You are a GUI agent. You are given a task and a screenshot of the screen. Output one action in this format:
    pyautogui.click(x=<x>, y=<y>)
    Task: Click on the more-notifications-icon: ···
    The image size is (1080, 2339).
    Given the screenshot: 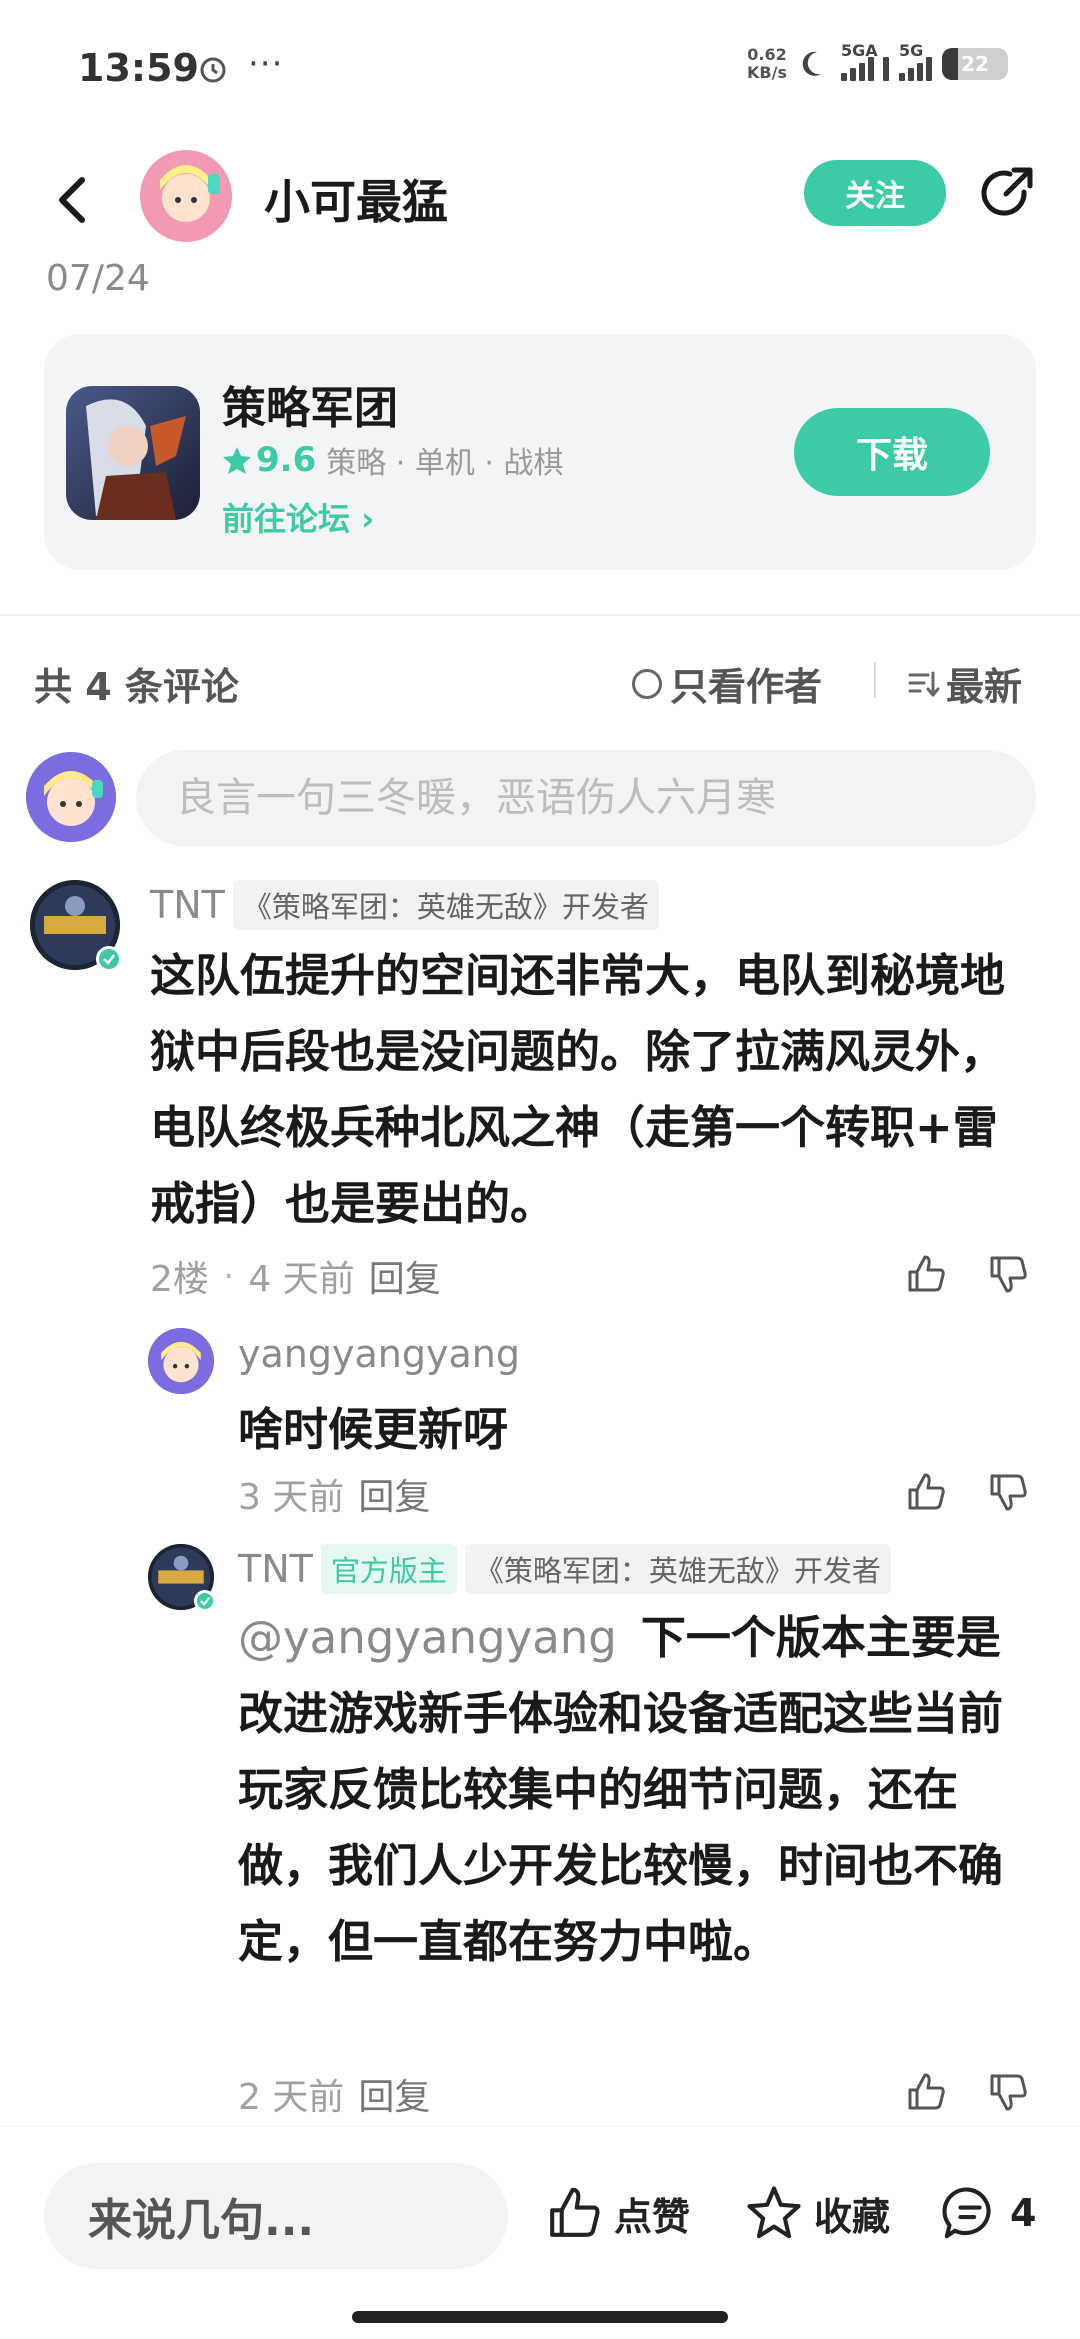 What is the action you would take?
    pyautogui.click(x=266, y=64)
    